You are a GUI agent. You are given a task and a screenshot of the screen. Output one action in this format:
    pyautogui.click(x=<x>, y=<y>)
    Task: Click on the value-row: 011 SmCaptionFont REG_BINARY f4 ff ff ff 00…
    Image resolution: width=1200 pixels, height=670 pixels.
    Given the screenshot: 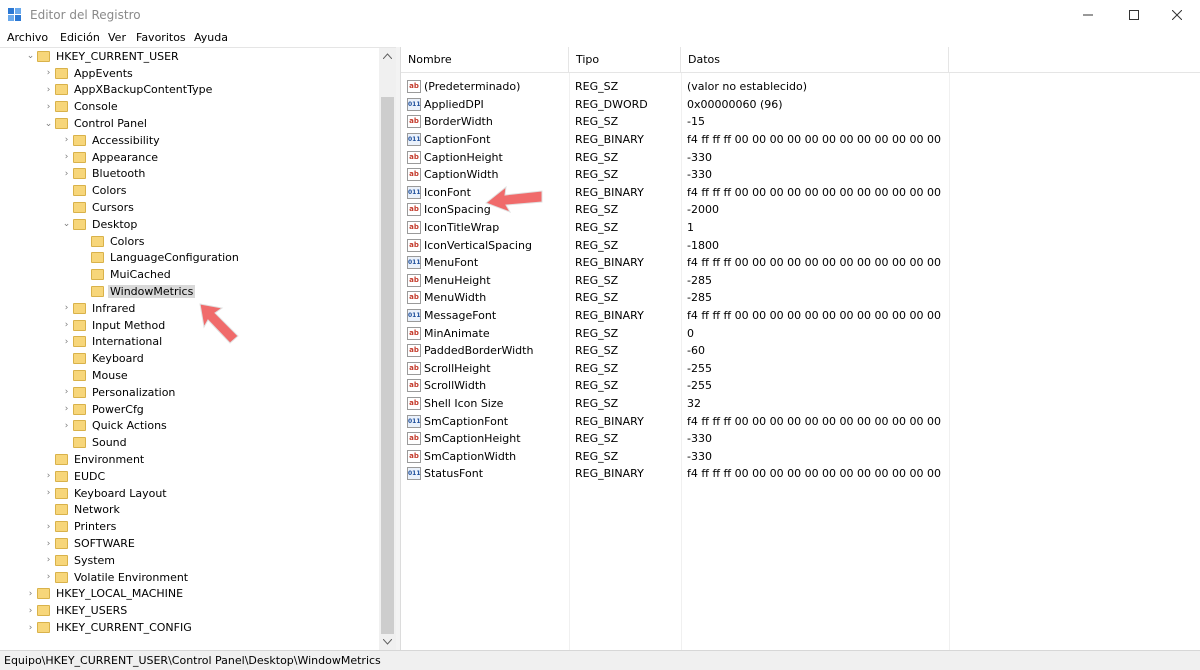 What is the action you would take?
    pyautogui.click(x=800, y=421)
    